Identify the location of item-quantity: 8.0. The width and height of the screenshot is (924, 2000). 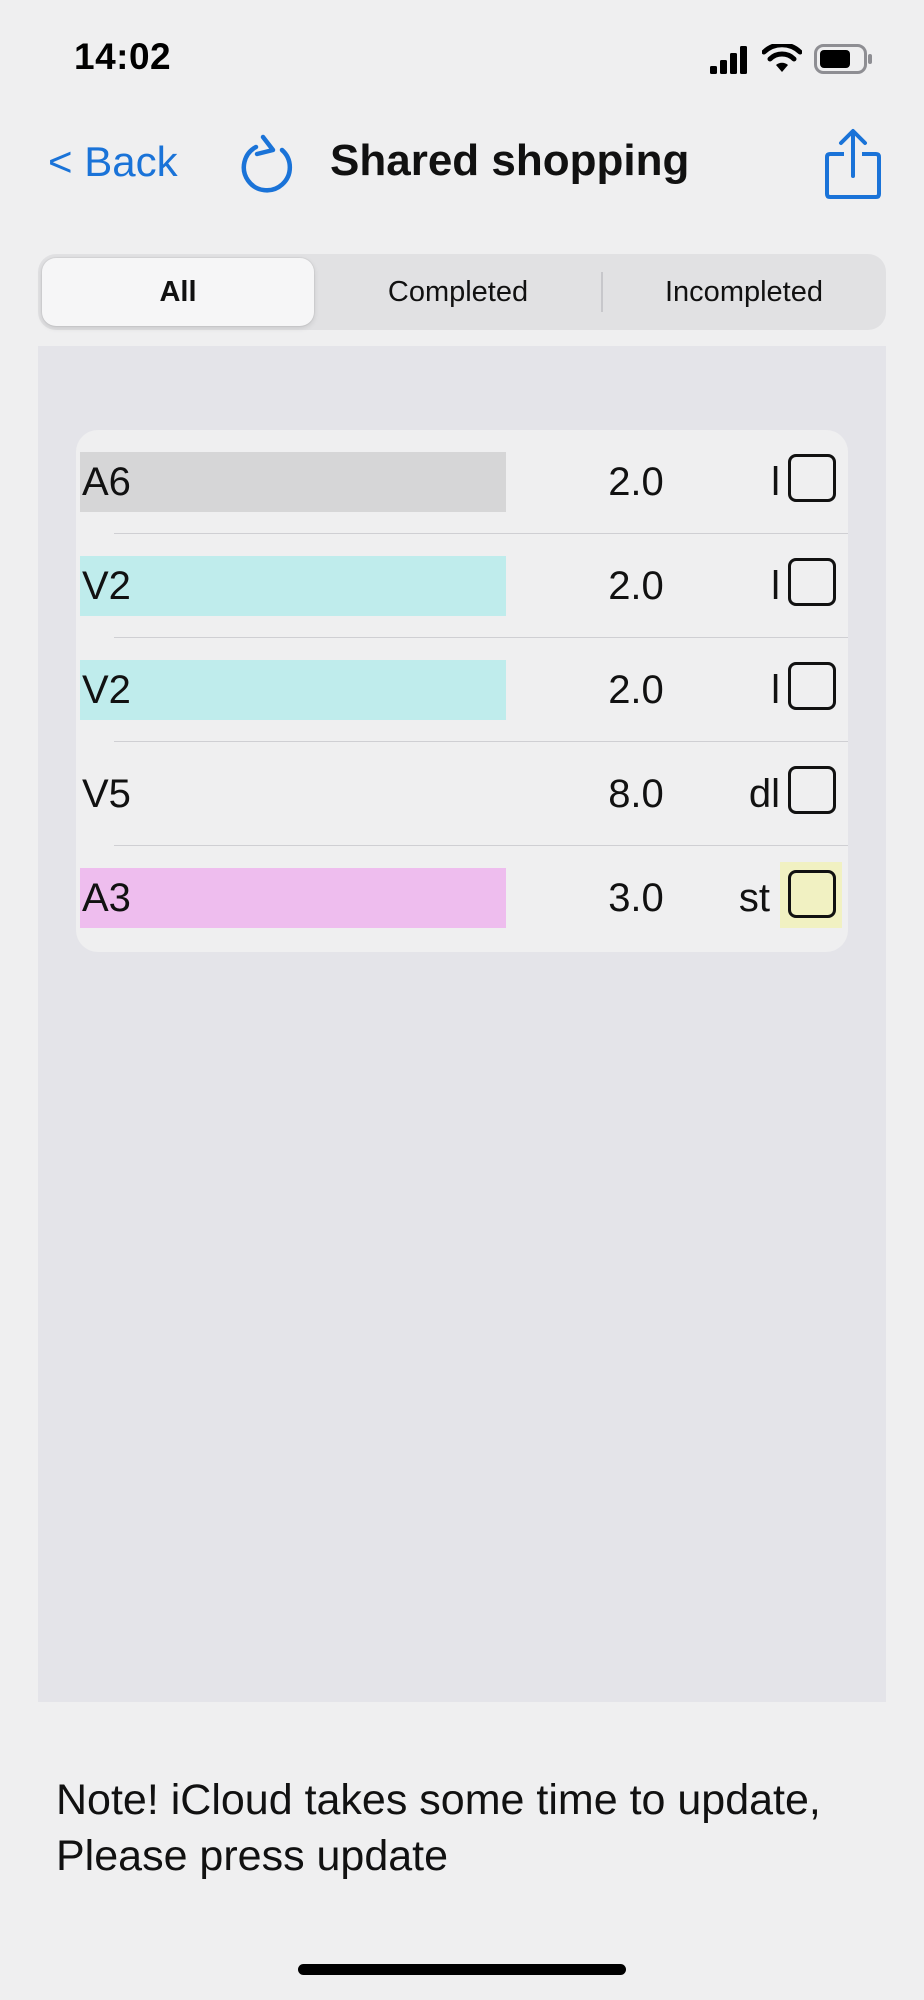
(636, 794).